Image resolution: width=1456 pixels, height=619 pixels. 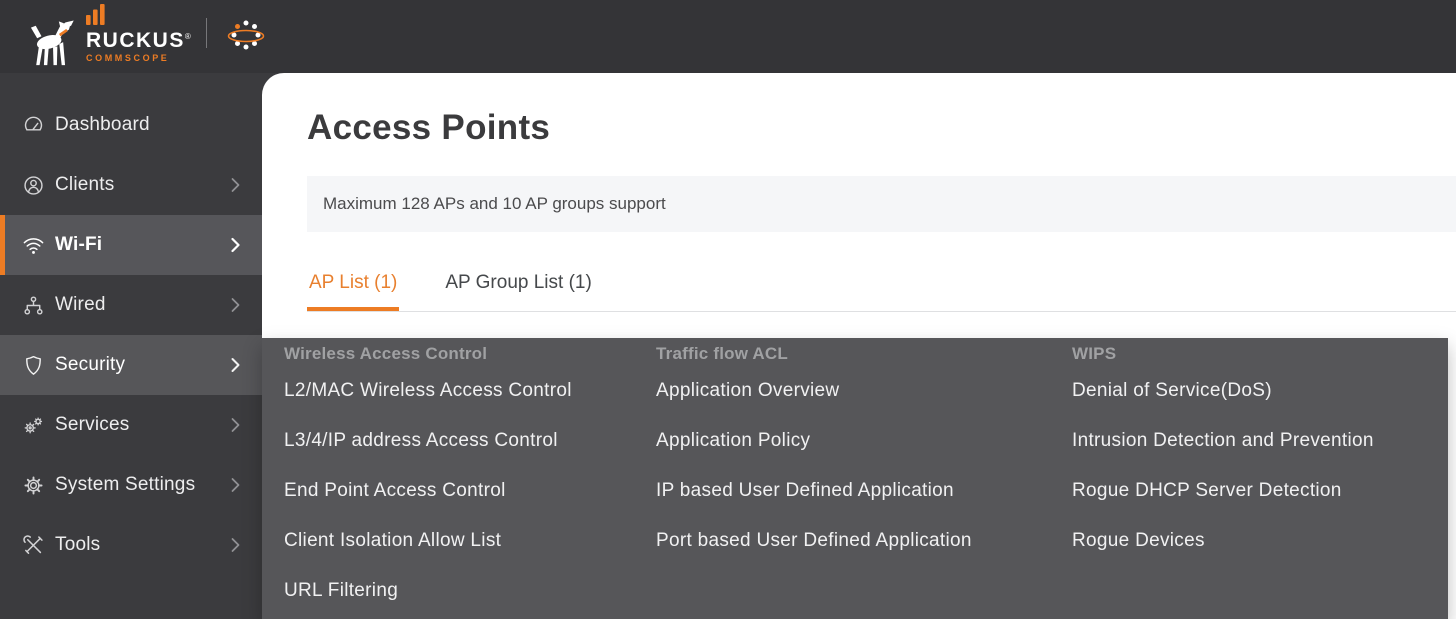 I want to click on flyout-item-application-policy: Application Policy, so click(x=864, y=441).